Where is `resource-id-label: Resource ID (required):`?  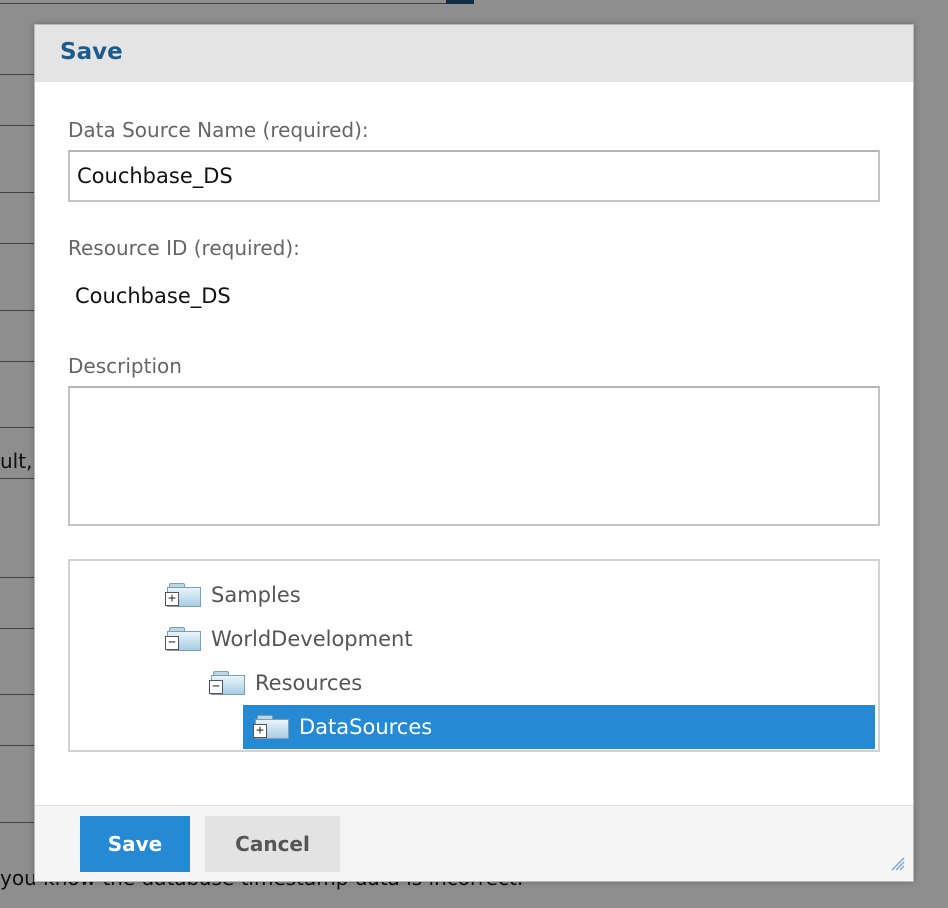
resource-id-label: Resource ID (required): is located at coordinates (184, 248).